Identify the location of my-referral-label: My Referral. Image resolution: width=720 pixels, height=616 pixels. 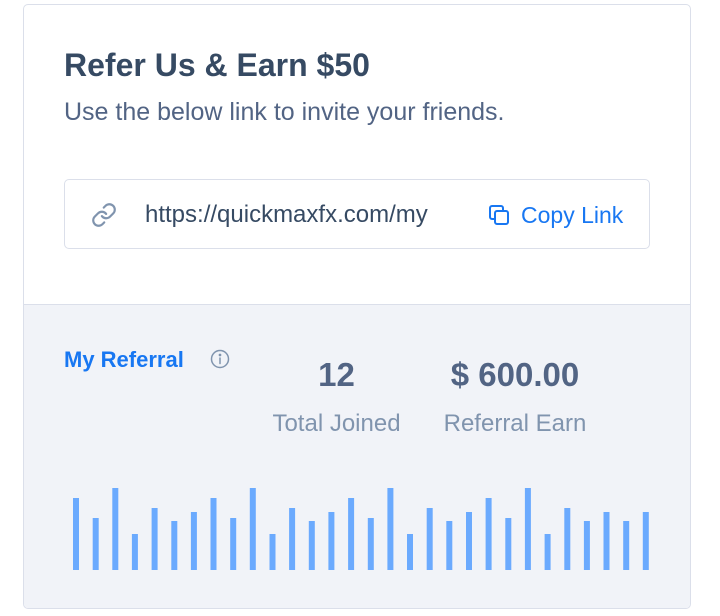
(124, 359).